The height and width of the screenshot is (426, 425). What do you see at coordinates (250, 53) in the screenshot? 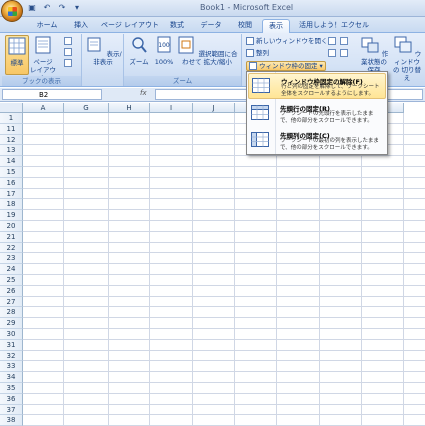
I see `arrange-icon` at bounding box center [250, 53].